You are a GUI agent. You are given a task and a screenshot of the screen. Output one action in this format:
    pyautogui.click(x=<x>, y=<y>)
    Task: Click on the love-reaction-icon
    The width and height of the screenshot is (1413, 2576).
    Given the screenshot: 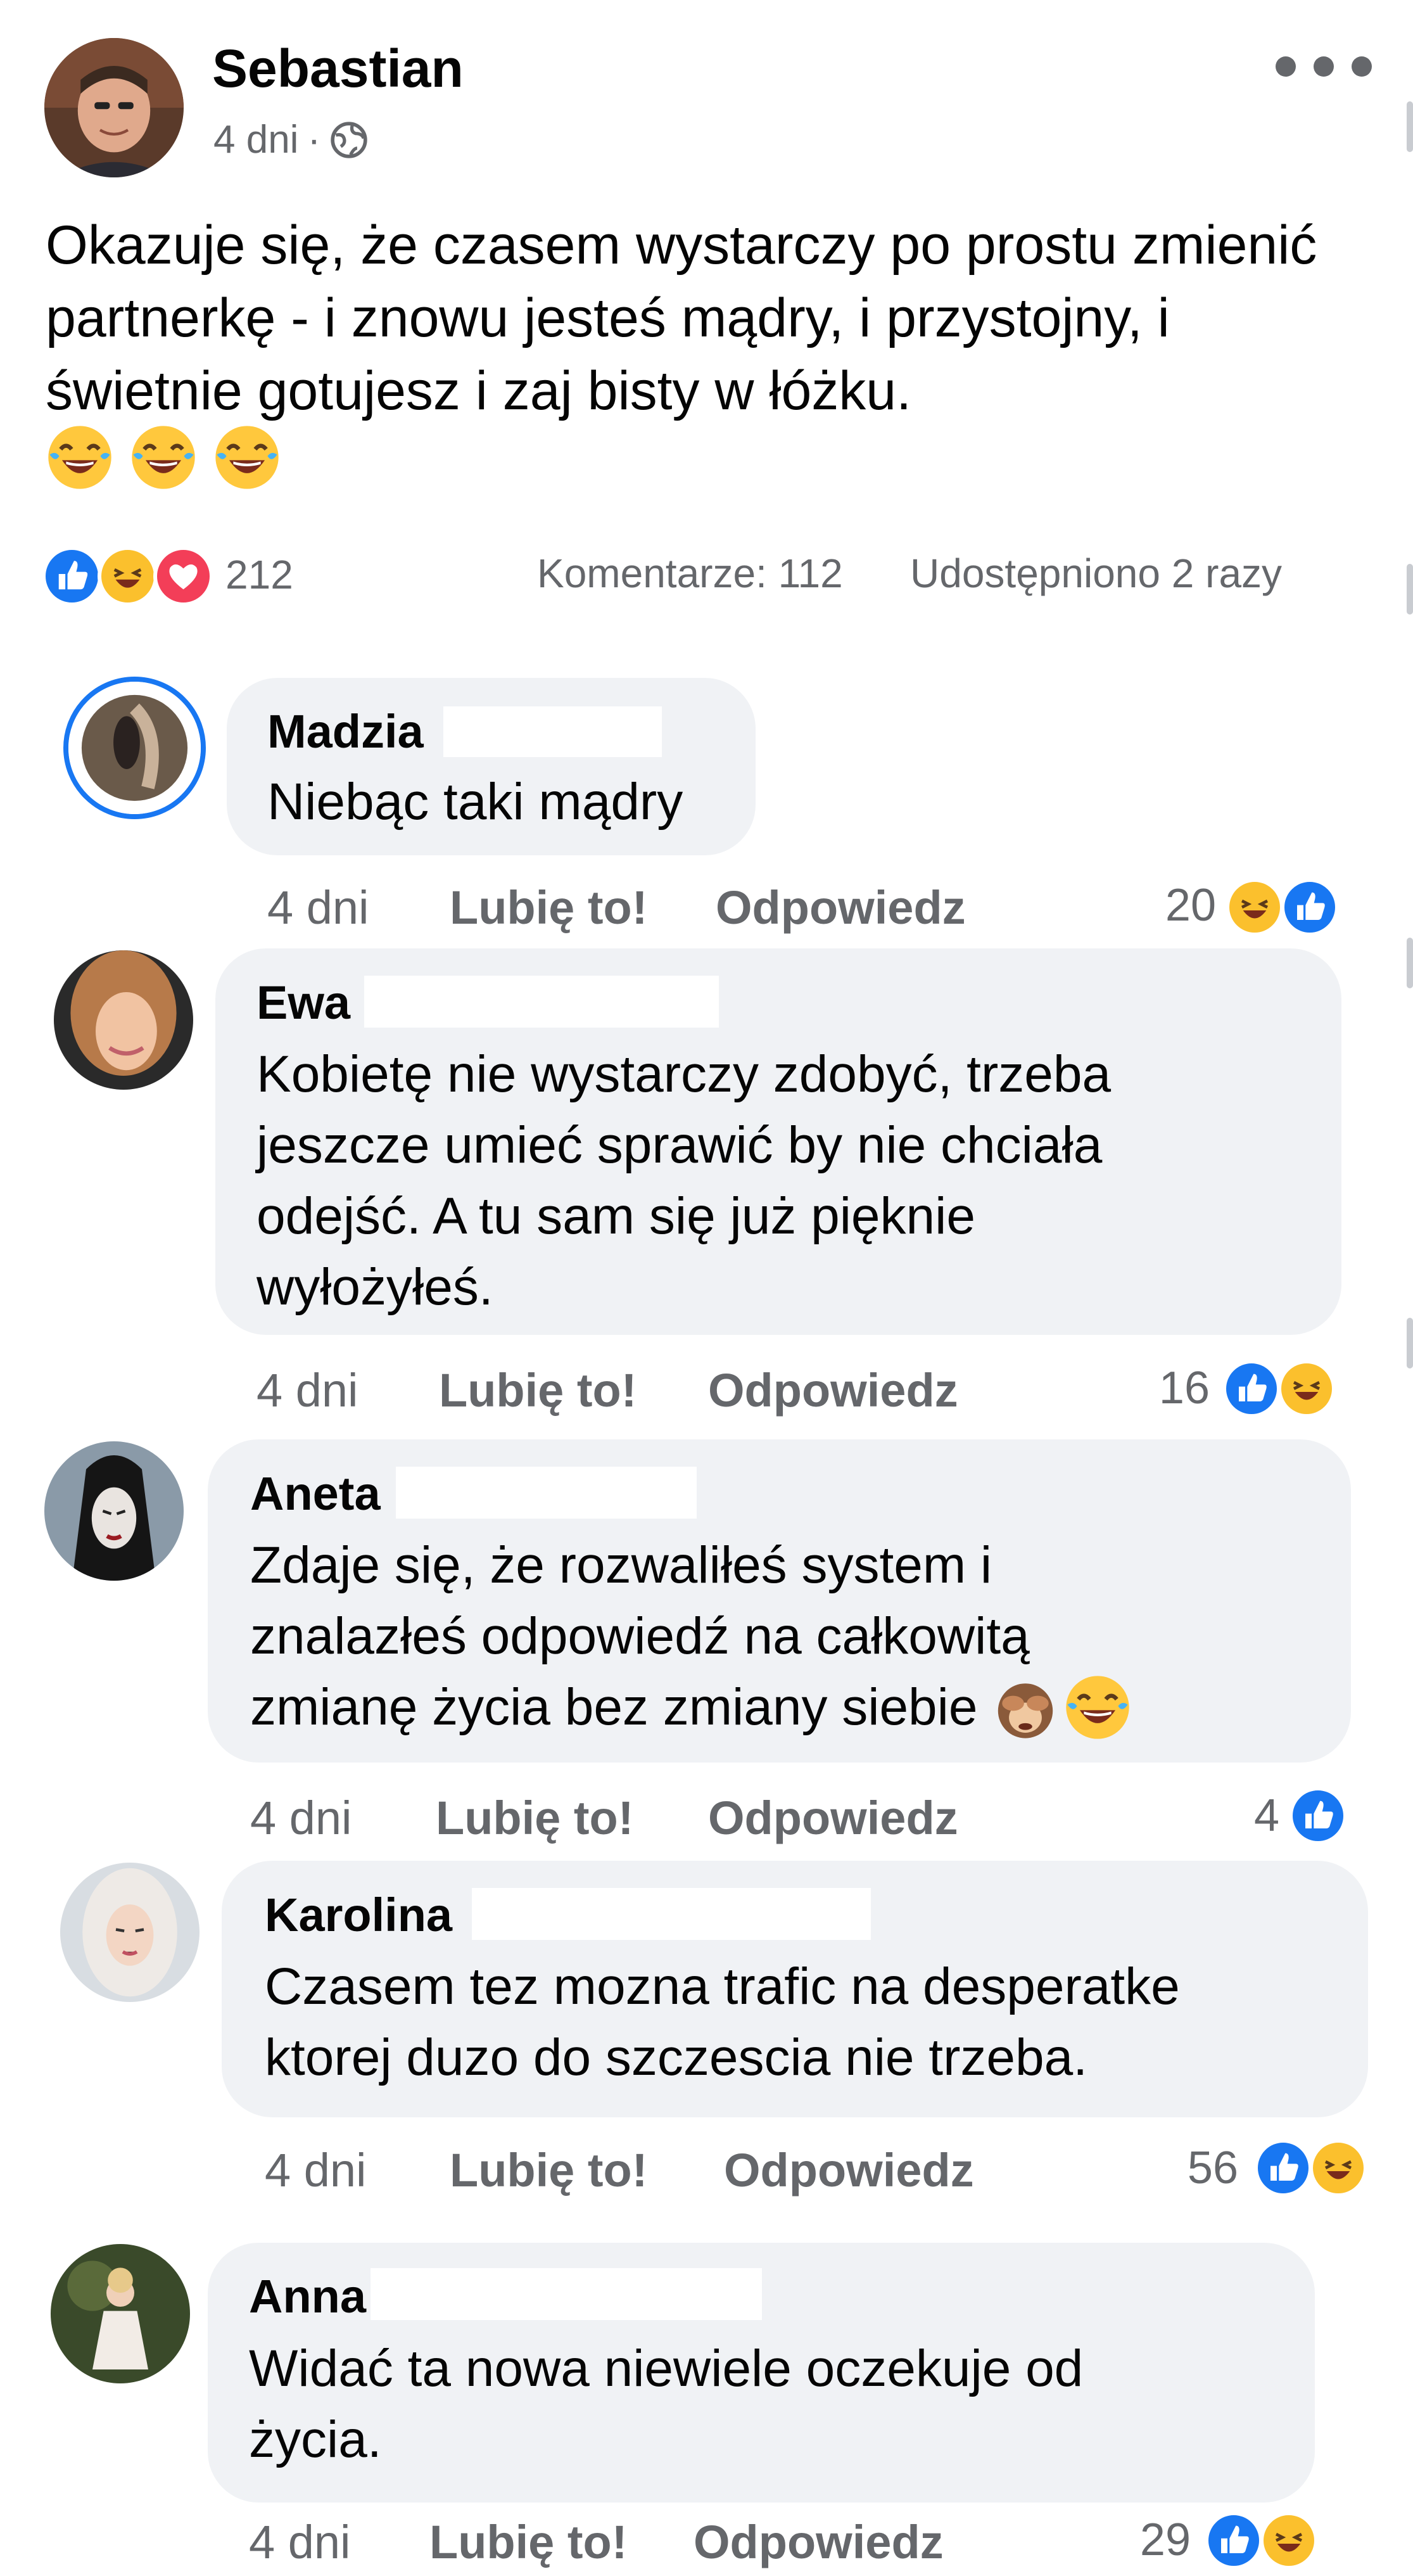 What is the action you would take?
    pyautogui.click(x=183, y=576)
    